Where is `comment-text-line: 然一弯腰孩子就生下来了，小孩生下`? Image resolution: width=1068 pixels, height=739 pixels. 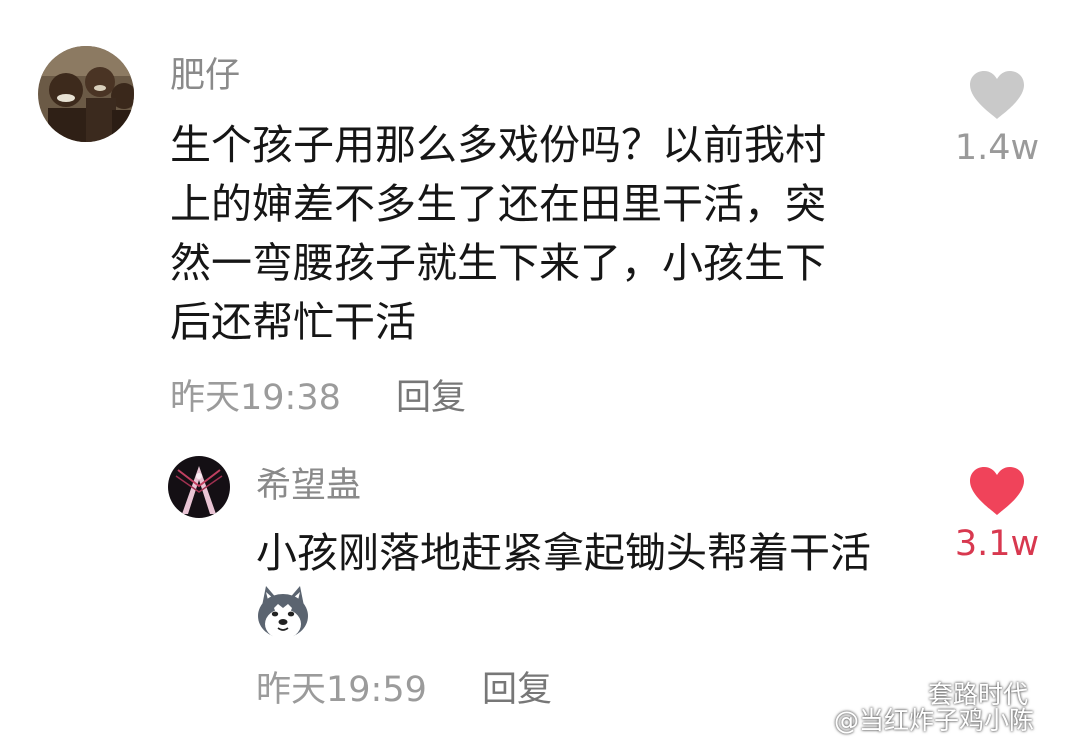
comment-text-line: 然一弯腰孩子就生下来了，小孩生下 is located at coordinates (498, 263).